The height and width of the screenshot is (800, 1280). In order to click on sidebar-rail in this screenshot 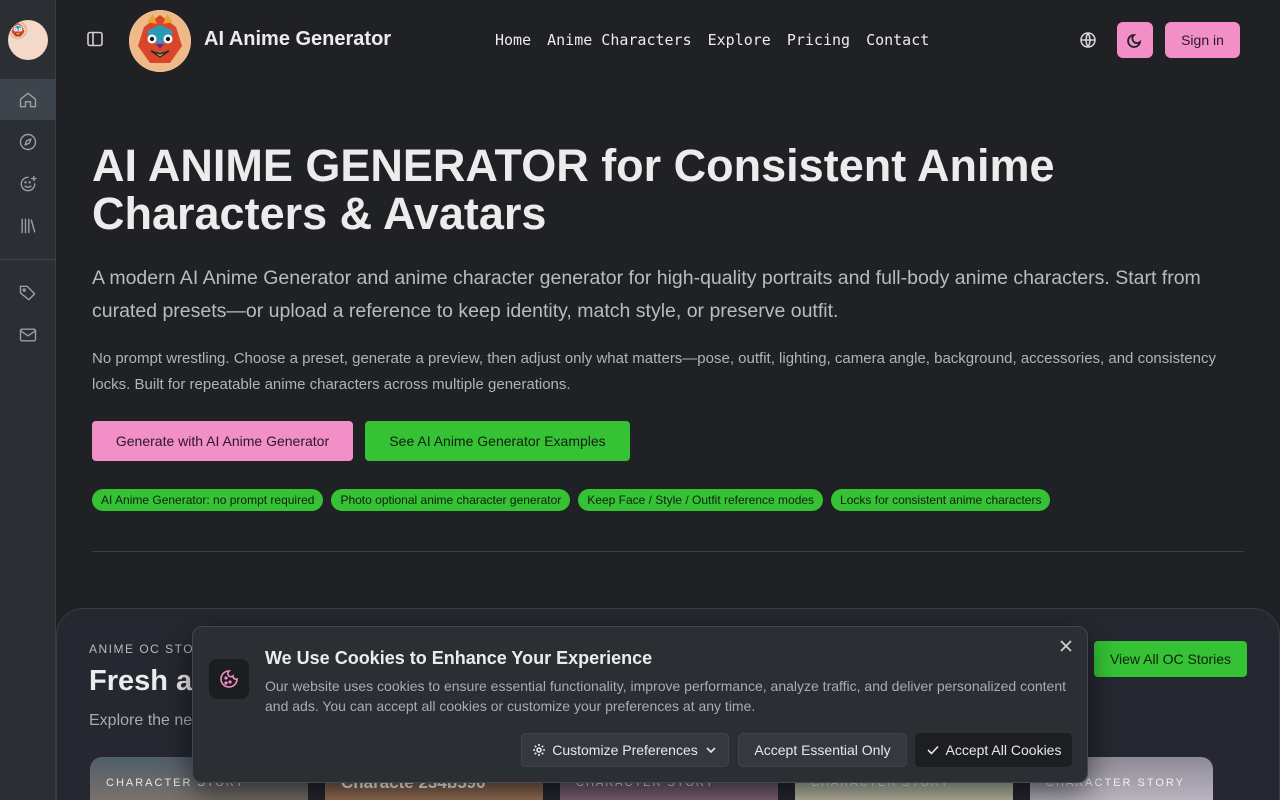, I will do `click(28, 400)`.